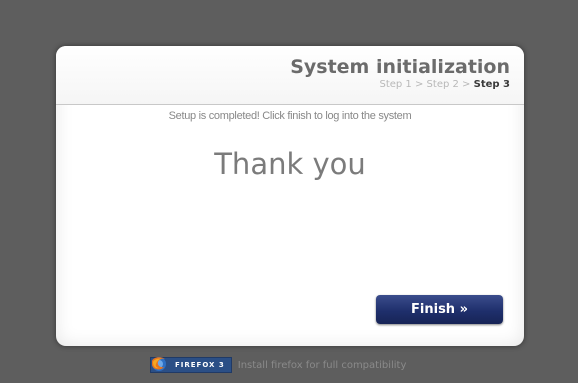 This screenshot has height=383, width=578. Describe the element at coordinates (395, 84) in the screenshot. I see `step-1: Step 1` at that location.